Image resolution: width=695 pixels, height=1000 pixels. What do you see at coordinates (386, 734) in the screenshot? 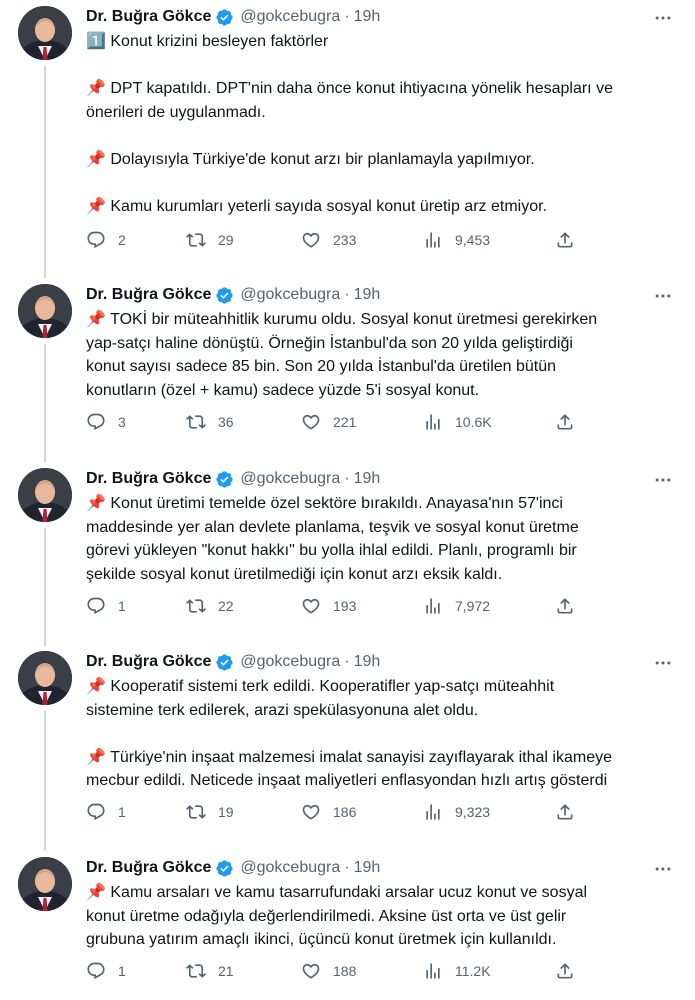
I see `tweet-text-line` at bounding box center [386, 734].